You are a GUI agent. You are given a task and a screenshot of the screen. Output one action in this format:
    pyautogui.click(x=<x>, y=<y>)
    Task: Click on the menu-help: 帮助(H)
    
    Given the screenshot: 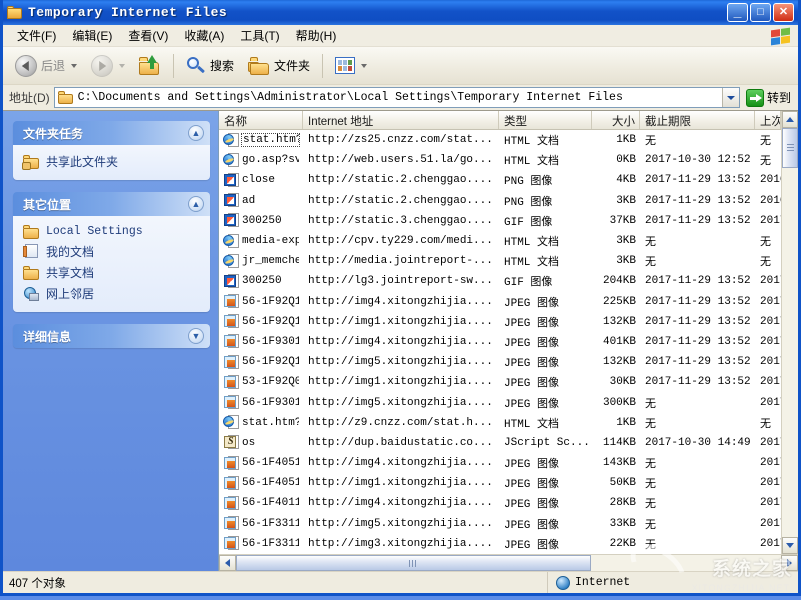 What is the action you would take?
    pyautogui.click(x=316, y=35)
    